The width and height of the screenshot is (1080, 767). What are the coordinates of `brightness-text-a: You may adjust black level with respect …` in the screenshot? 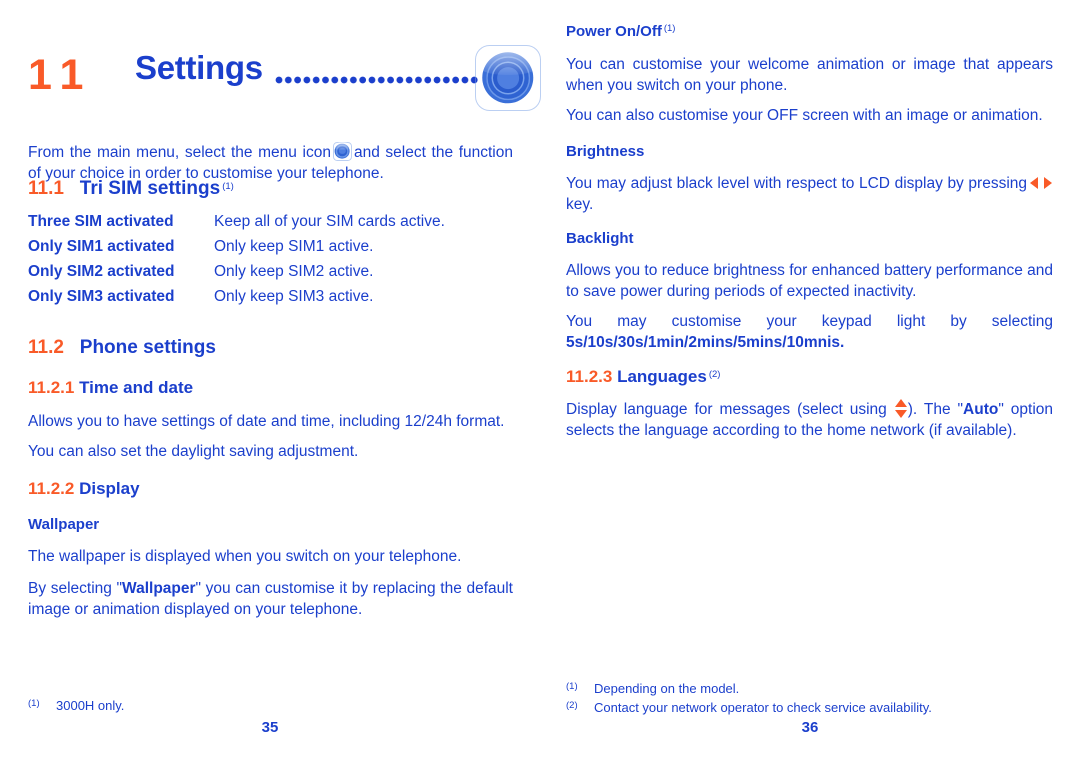 It's located at (796, 183).